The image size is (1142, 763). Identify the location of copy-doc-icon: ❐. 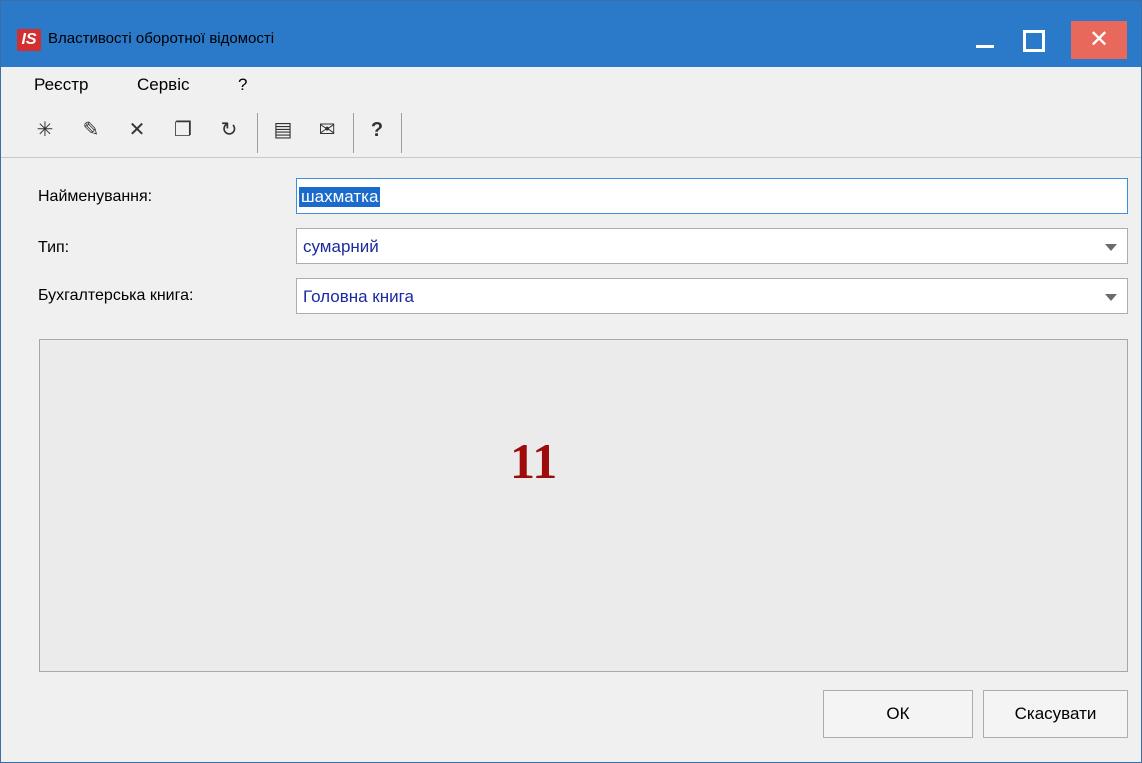
(183, 130).